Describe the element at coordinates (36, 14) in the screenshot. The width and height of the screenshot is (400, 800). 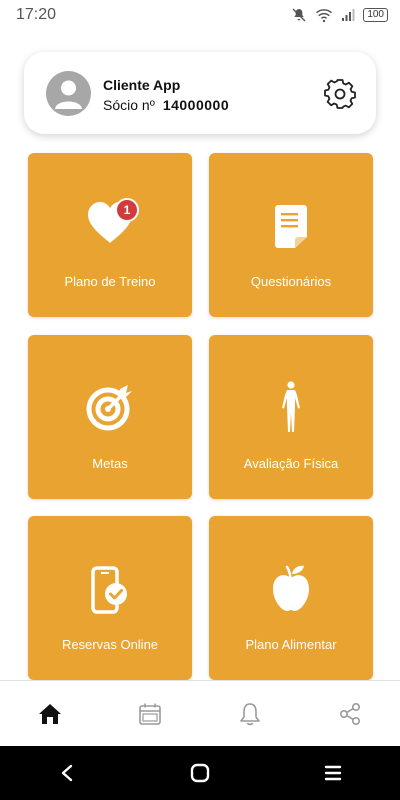
I see `status-time: 17:20` at that location.